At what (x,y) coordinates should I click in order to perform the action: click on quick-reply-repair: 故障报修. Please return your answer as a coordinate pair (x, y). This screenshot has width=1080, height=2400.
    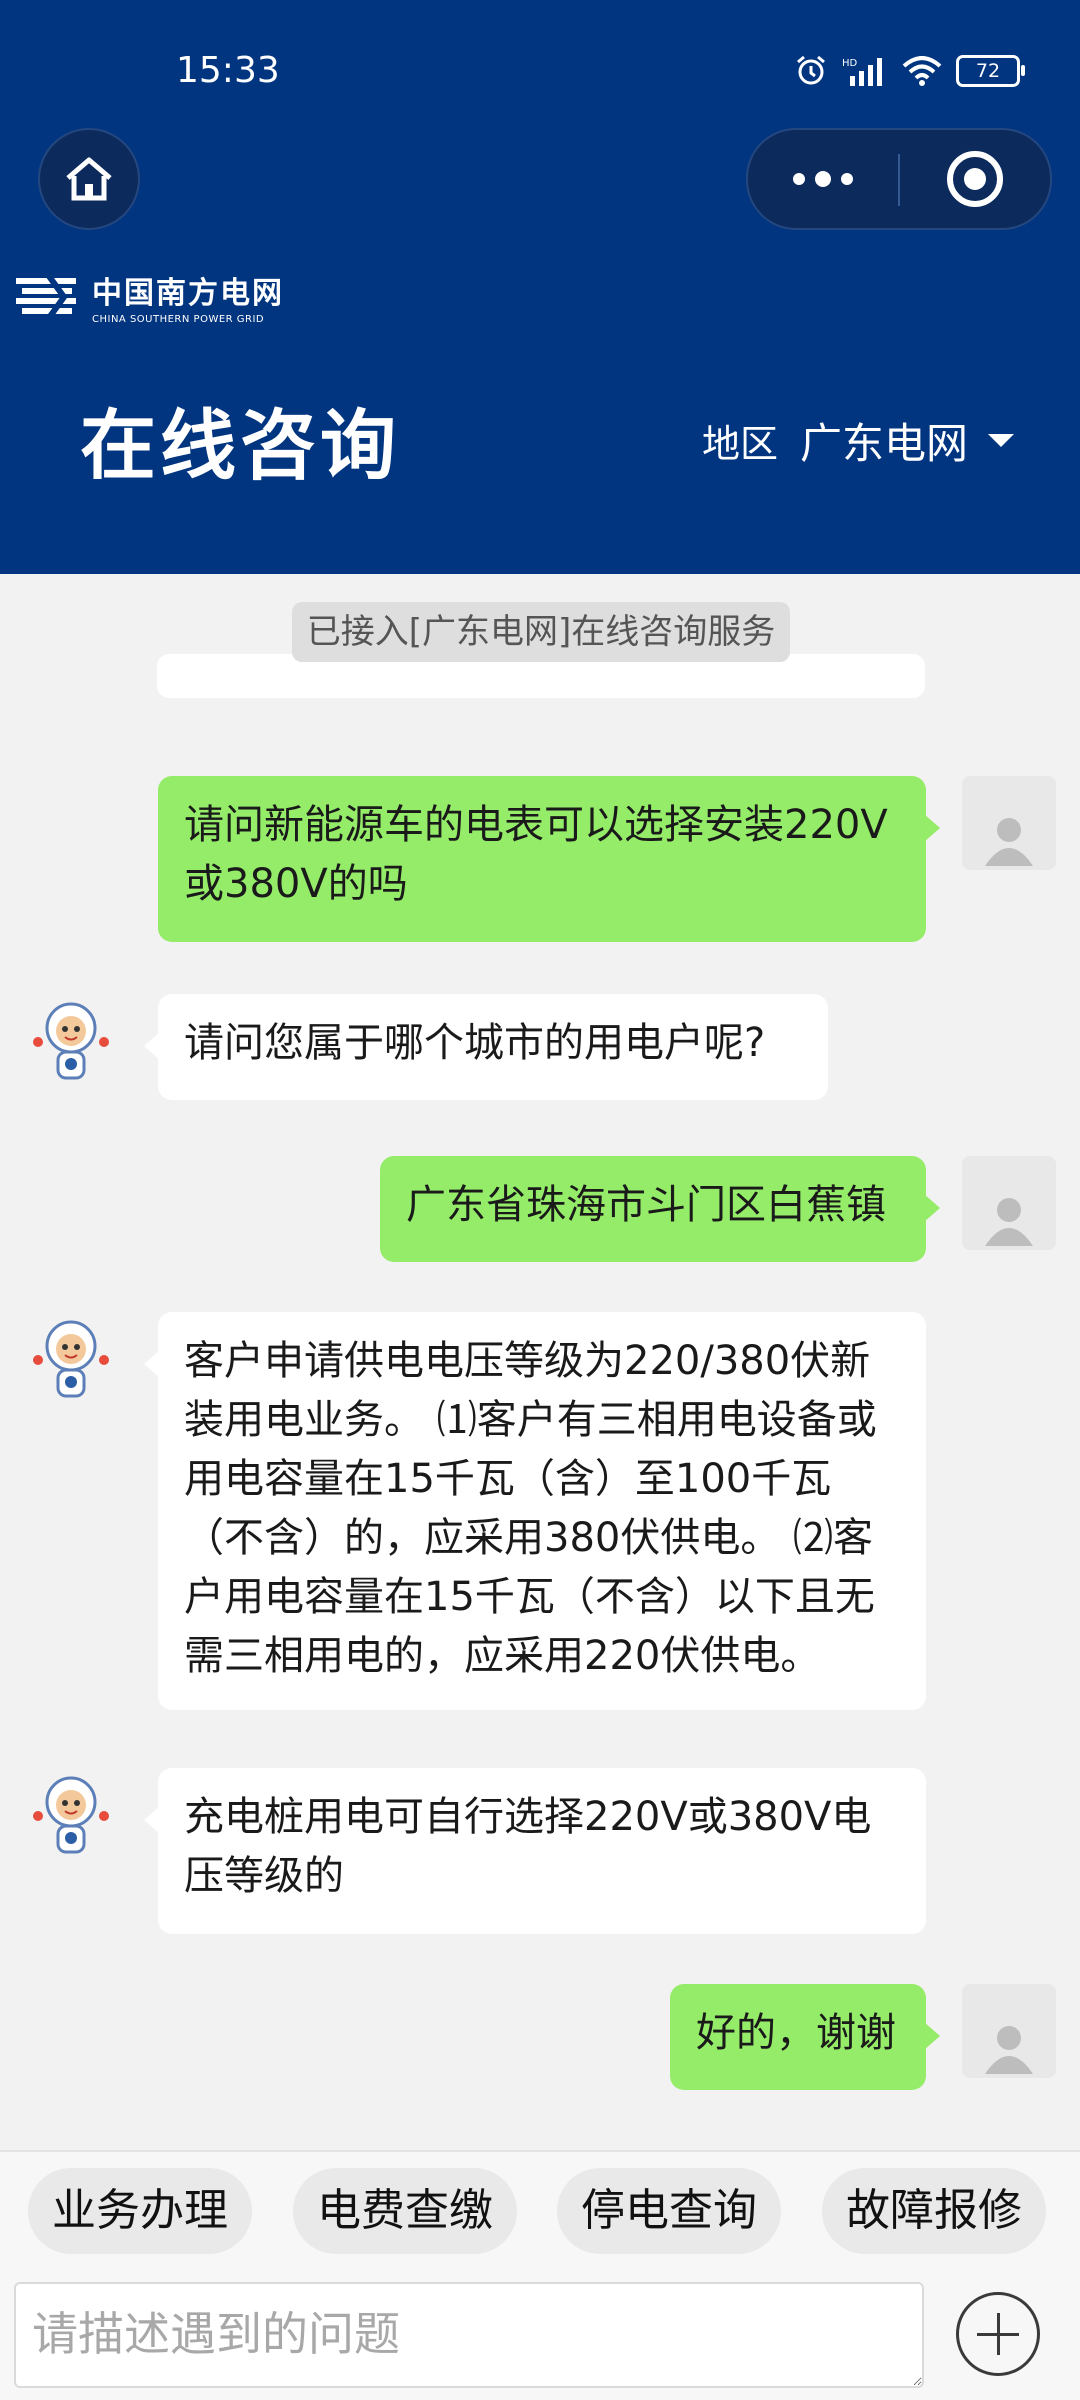
    Looking at the image, I should click on (934, 2211).